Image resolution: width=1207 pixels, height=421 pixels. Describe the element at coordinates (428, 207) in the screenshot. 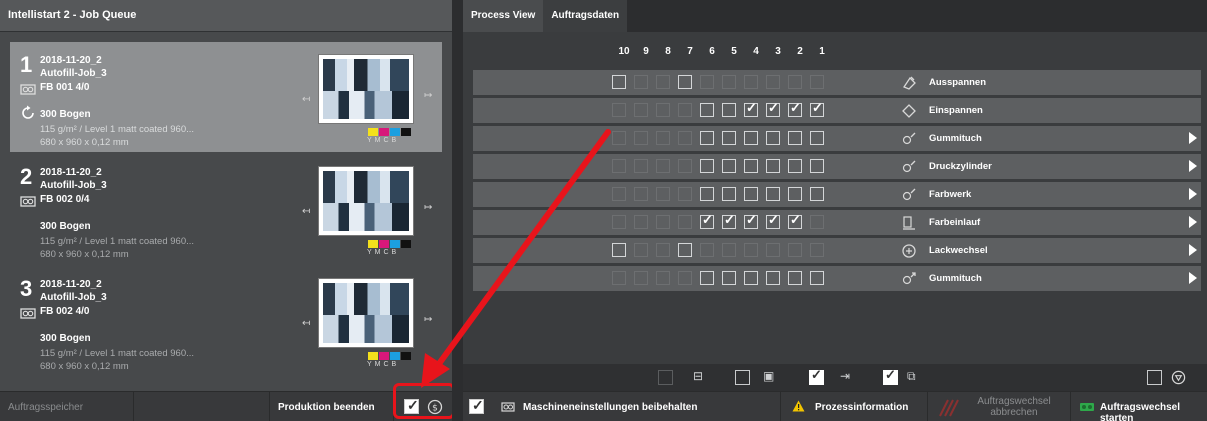

I see `arrow-right-icon: ↦` at that location.